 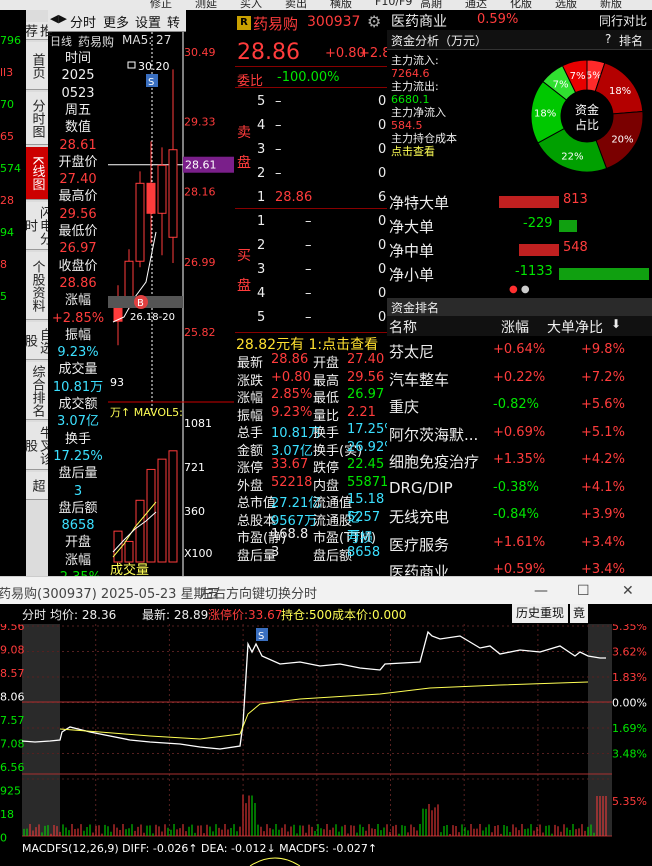 I want to click on vtab-5: 个股资料, so click(x=37, y=286).